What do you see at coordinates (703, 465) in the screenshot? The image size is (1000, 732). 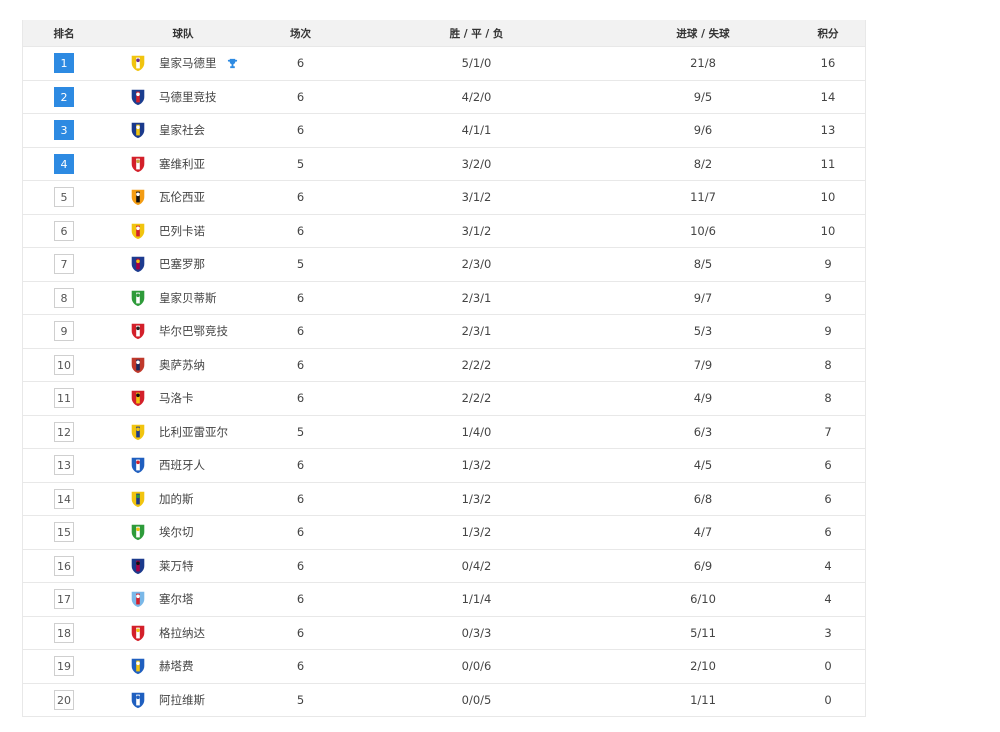 I see `goals-cell: 4/5` at bounding box center [703, 465].